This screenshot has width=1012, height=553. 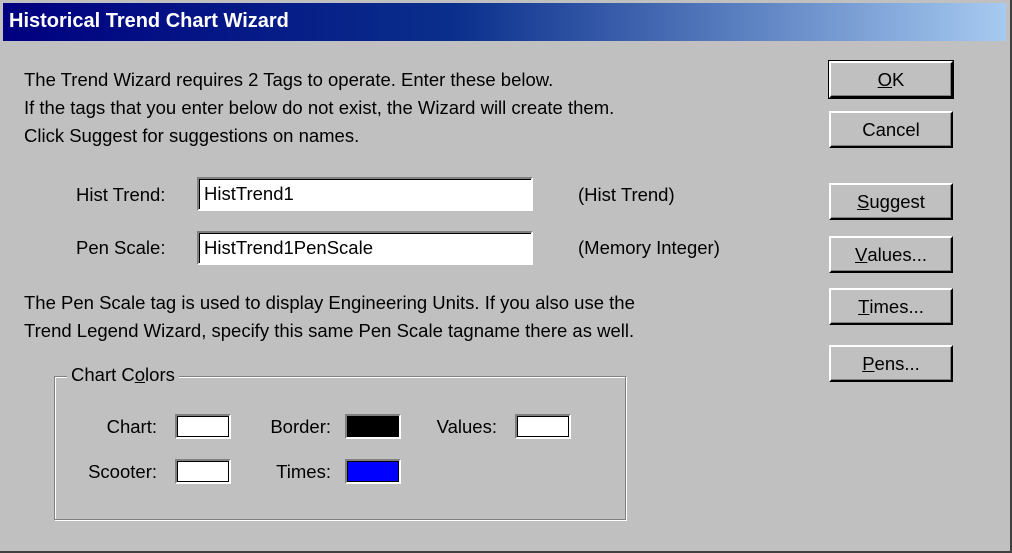 What do you see at coordinates (891, 79) in the screenshot?
I see `ok-button: OK` at bounding box center [891, 79].